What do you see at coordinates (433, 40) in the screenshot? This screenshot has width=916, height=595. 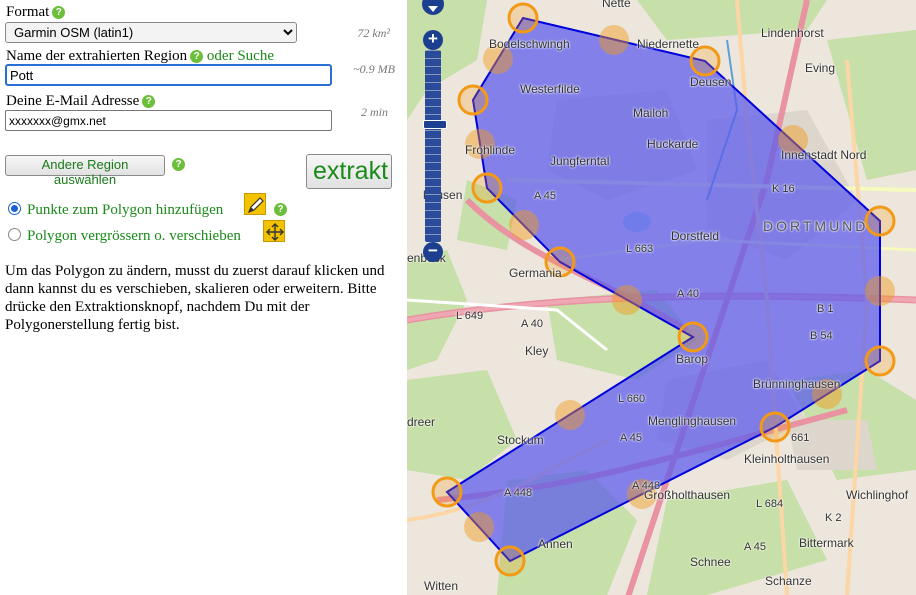 I see `zoom-in-button: +` at bounding box center [433, 40].